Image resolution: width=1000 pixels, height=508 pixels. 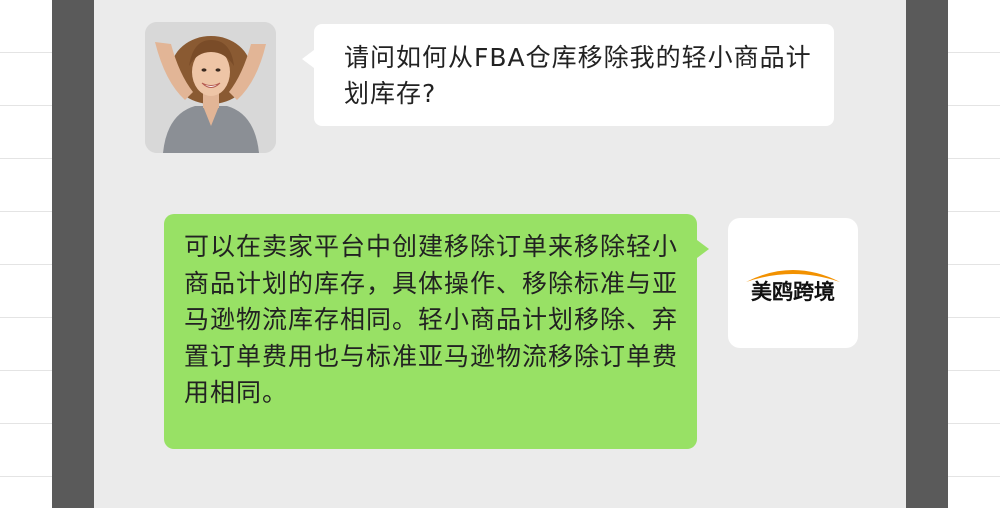 What do you see at coordinates (73, 254) in the screenshot?
I see `device-frame-left` at bounding box center [73, 254].